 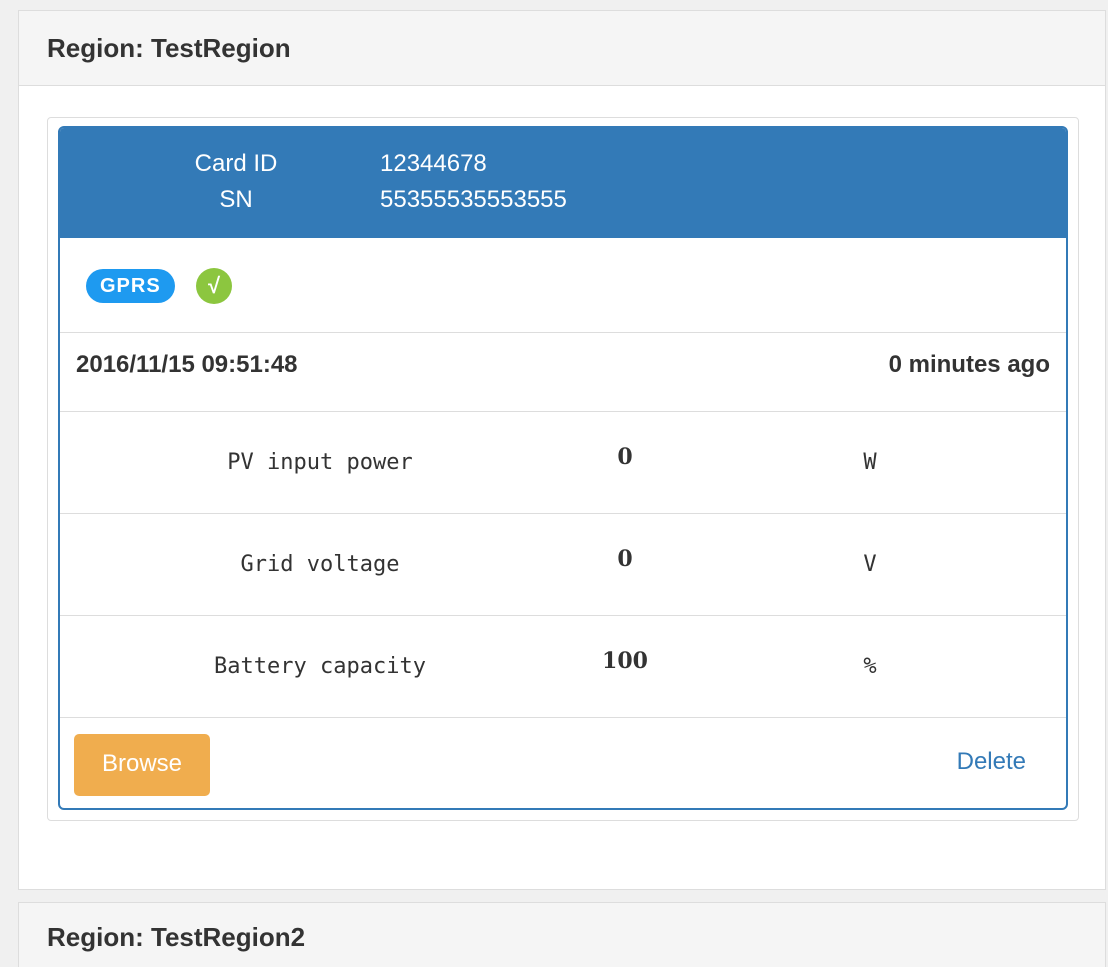 I want to click on timestamp: 2016/11/15 09:51:48, so click(x=187, y=364).